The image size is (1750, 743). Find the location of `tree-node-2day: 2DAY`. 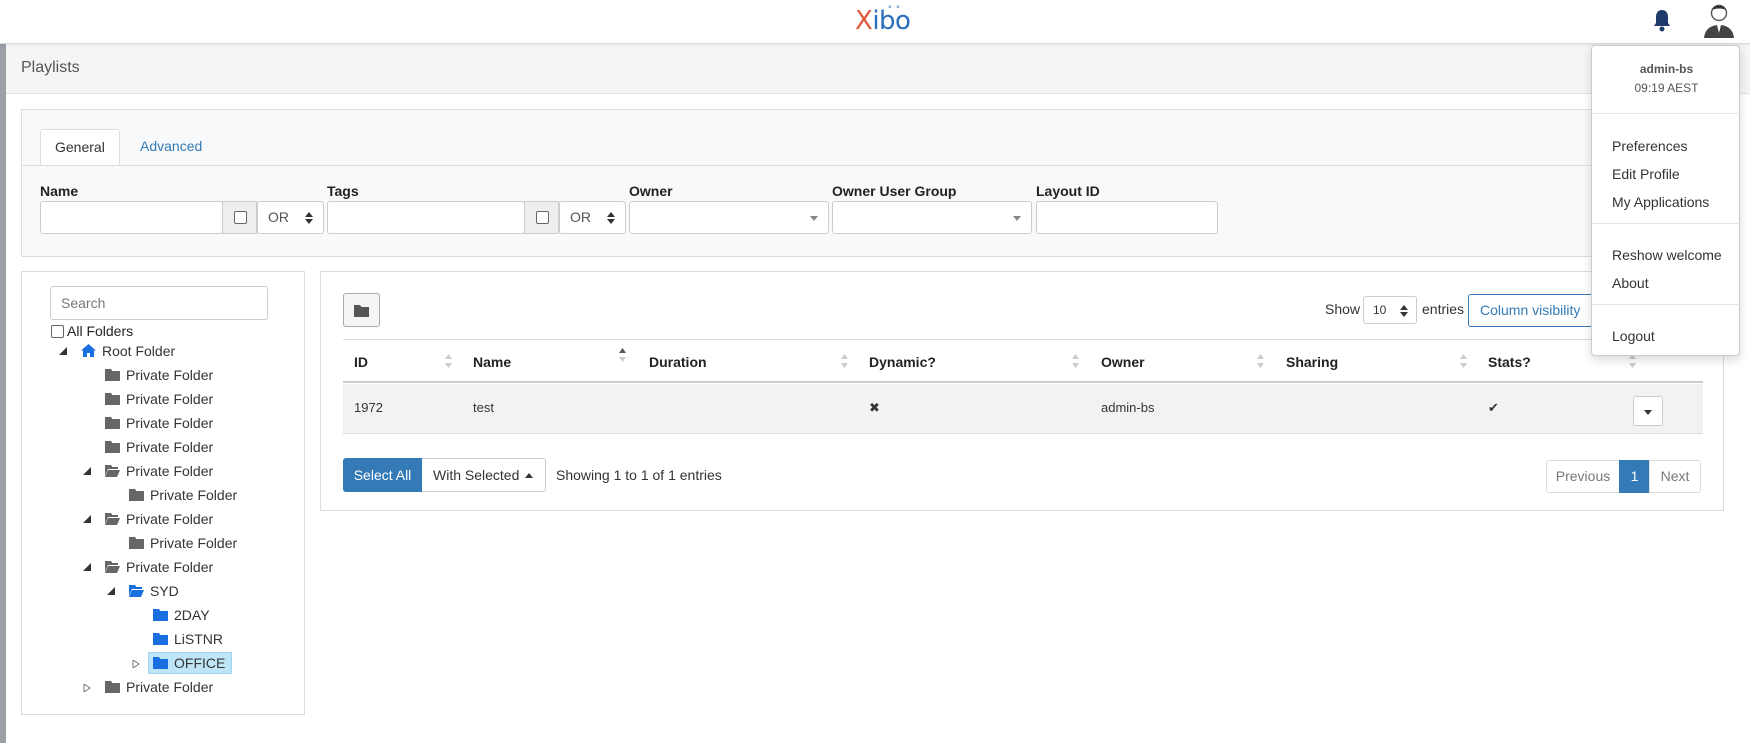

tree-node-2day: 2DAY is located at coordinates (181, 615).